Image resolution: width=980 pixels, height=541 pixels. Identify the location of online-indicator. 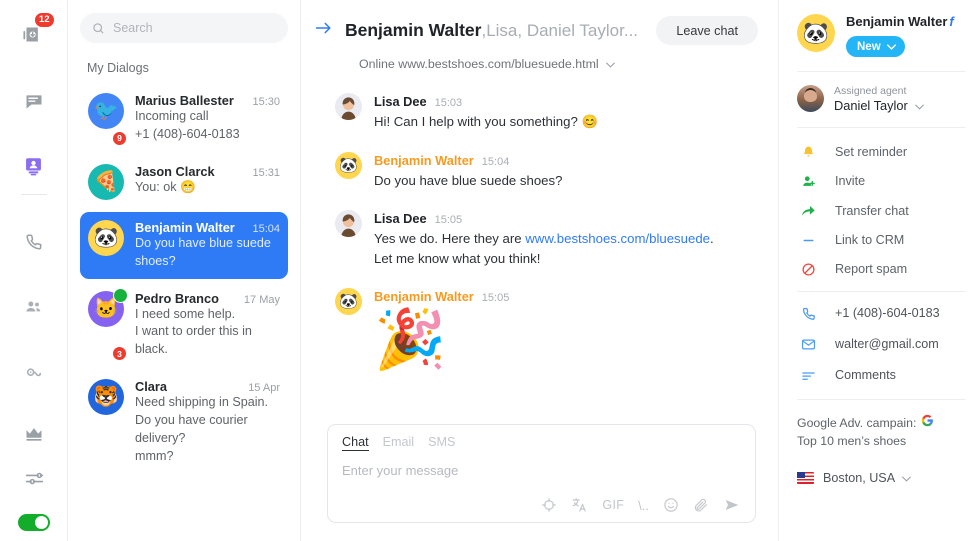
(120, 295).